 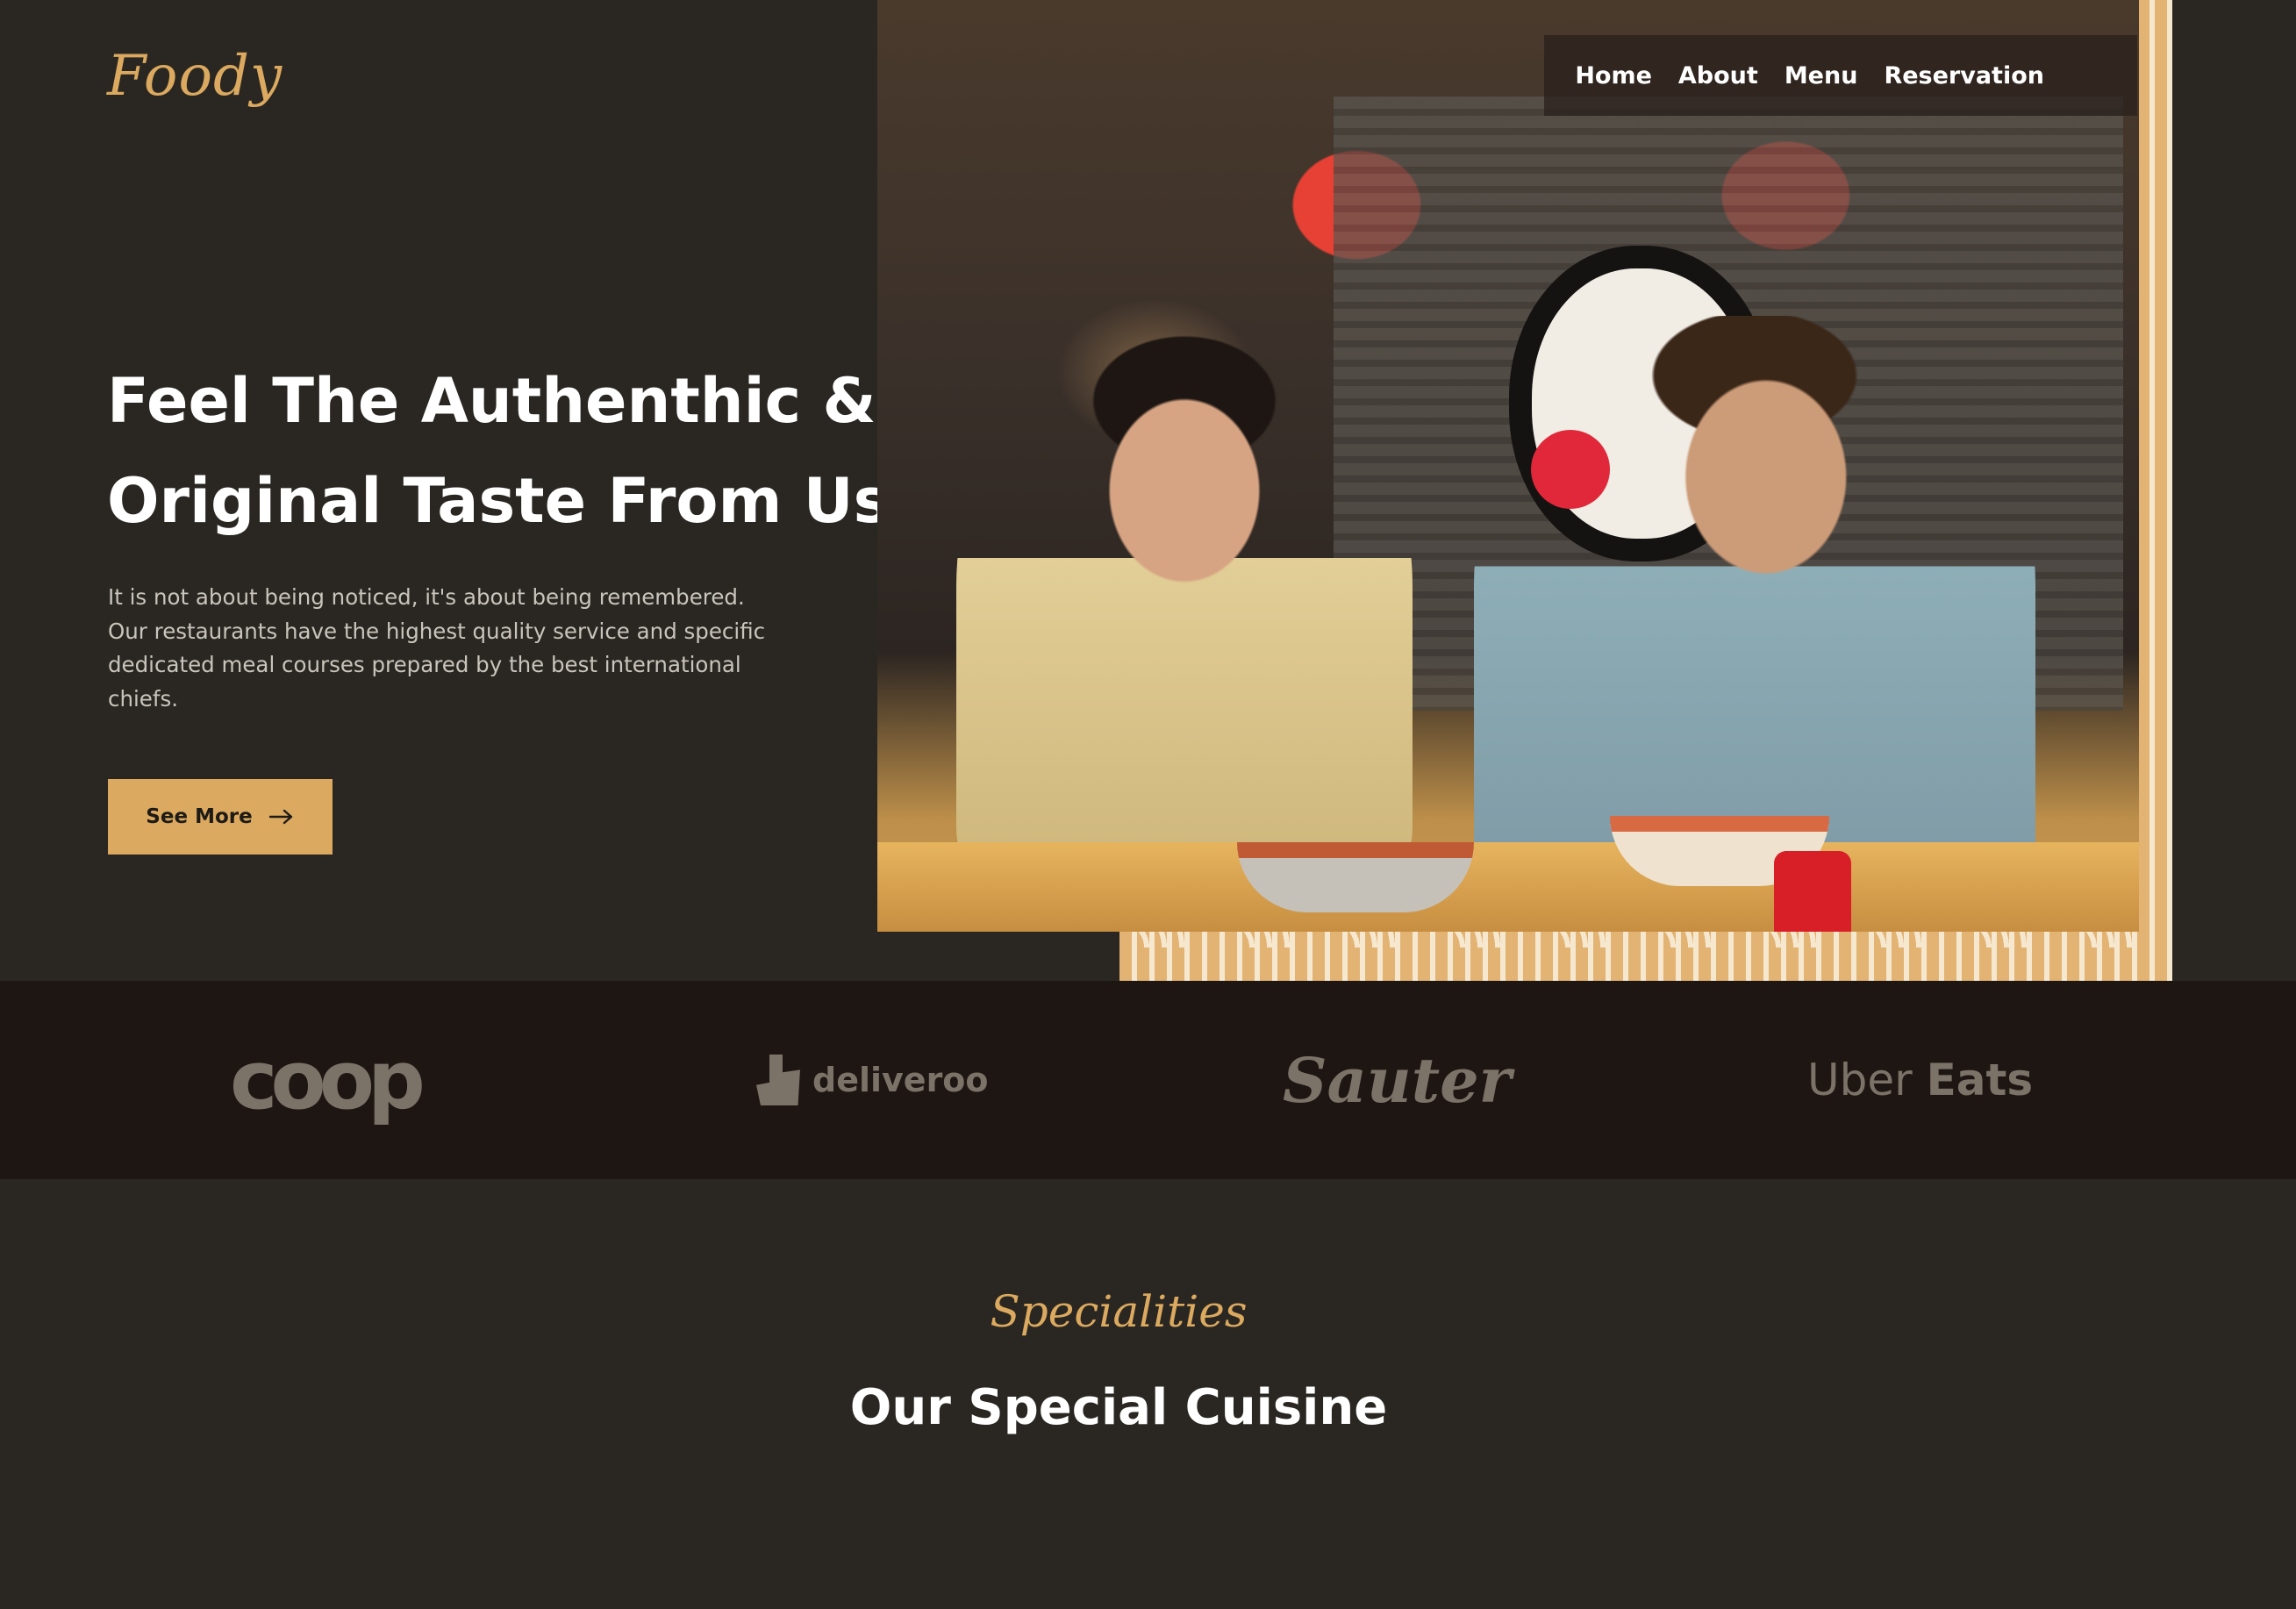 What do you see at coordinates (200, 817) in the screenshot?
I see `see-more-label: See More` at bounding box center [200, 817].